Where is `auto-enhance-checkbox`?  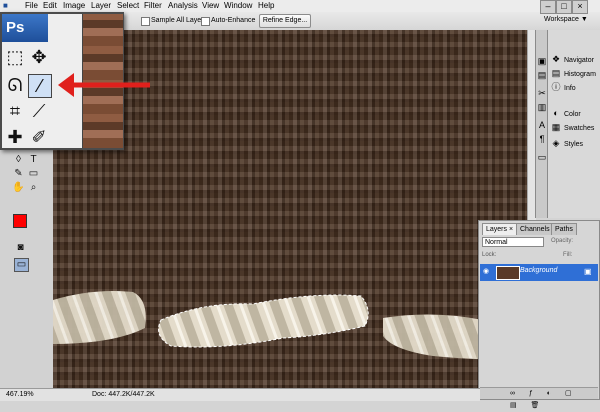 auto-enhance-checkbox is located at coordinates (205, 21).